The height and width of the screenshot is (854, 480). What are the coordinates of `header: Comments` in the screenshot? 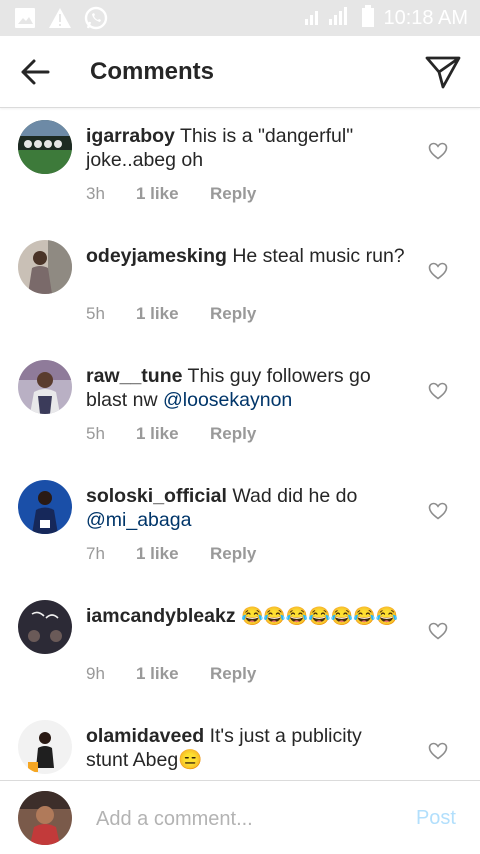 It's located at (240, 72).